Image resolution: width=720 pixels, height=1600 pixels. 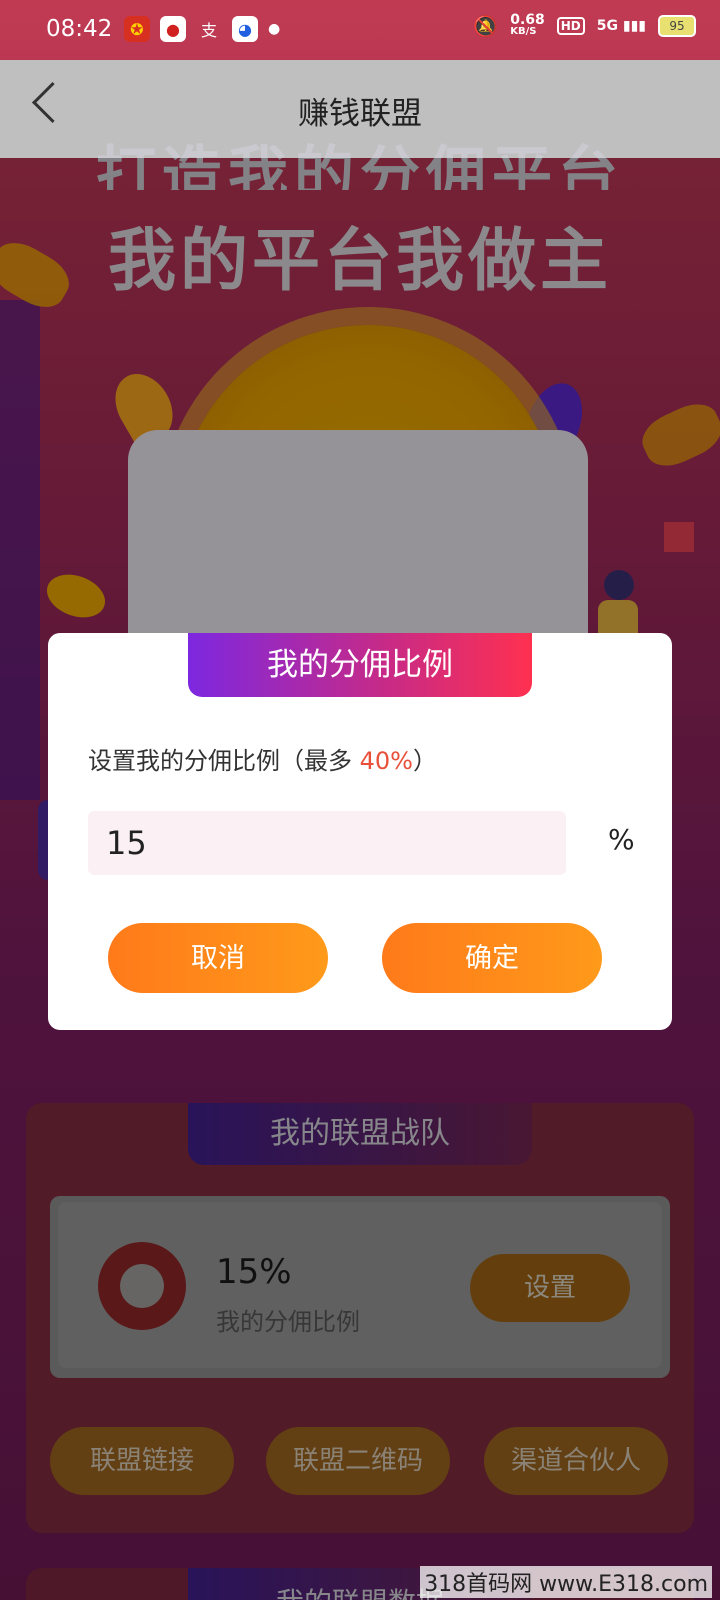 What do you see at coordinates (424, 761) in the screenshot?
I see `prompt-suffix: ）` at bounding box center [424, 761].